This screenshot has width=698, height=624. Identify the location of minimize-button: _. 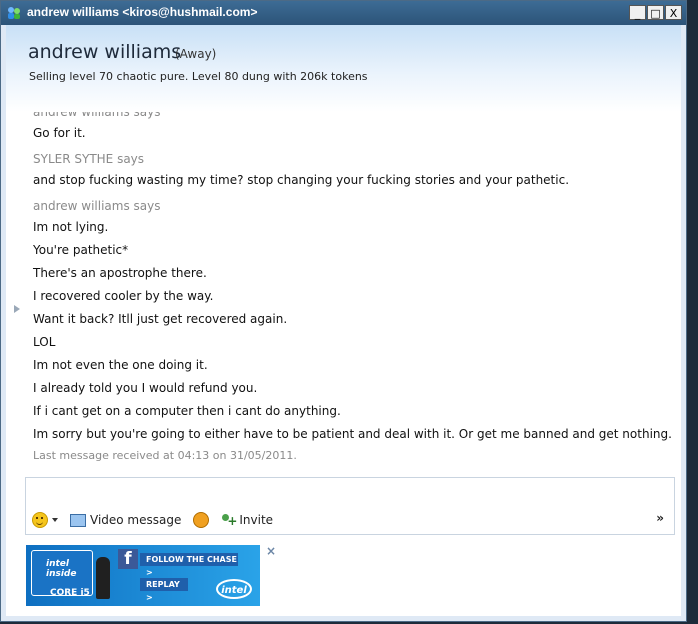
(637, 12).